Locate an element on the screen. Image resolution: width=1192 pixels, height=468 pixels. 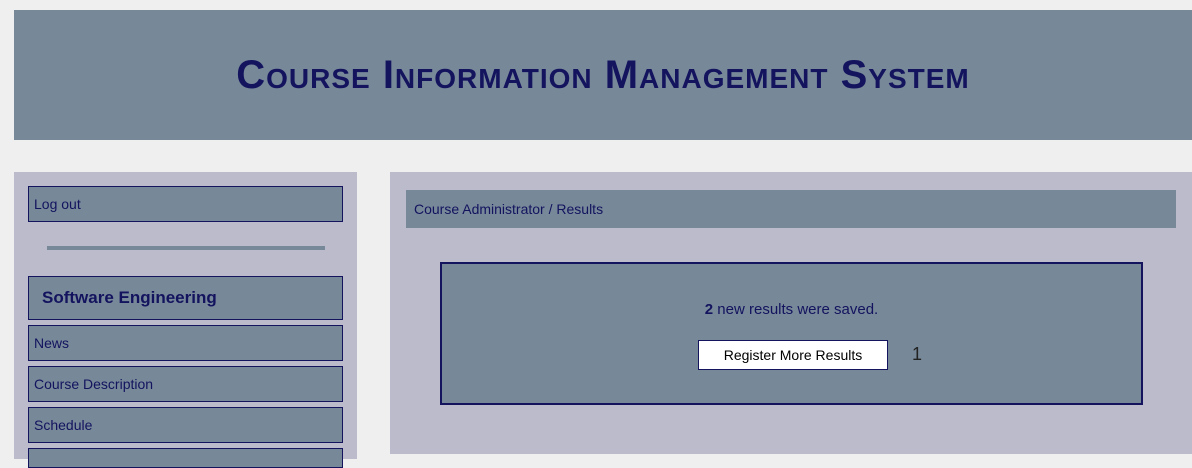
register-more-results-button: Register More Results is located at coordinates (793, 355).